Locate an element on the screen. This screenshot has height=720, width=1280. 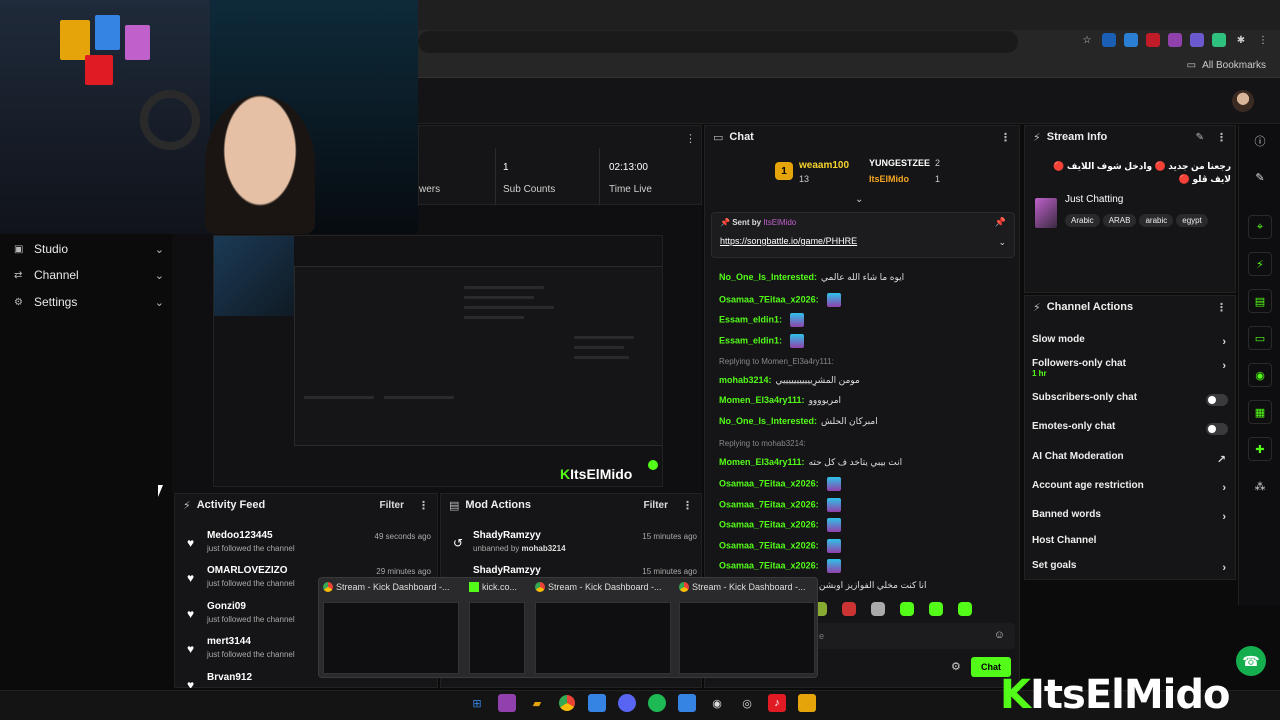
mod-target: ShadyRamzyy is located at coordinates (507, 535).